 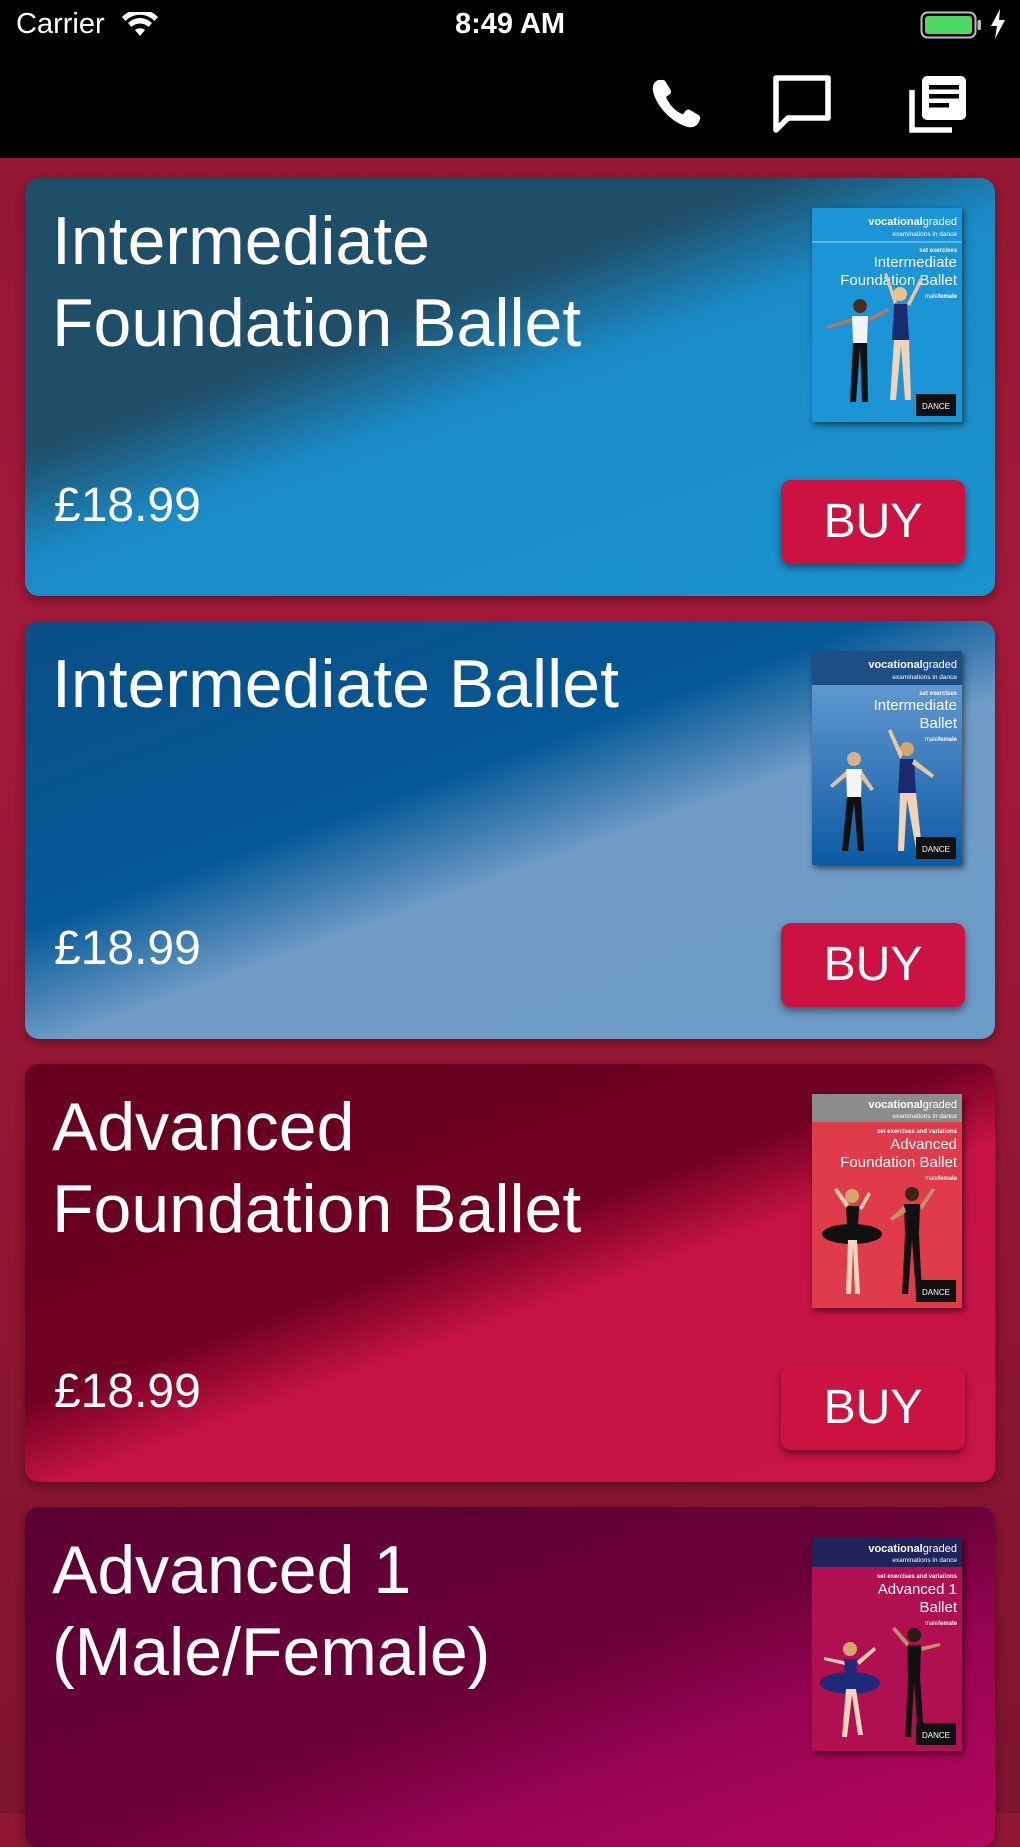 What do you see at coordinates (241, 241) in the screenshot?
I see `product-title-line: Intermediate` at bounding box center [241, 241].